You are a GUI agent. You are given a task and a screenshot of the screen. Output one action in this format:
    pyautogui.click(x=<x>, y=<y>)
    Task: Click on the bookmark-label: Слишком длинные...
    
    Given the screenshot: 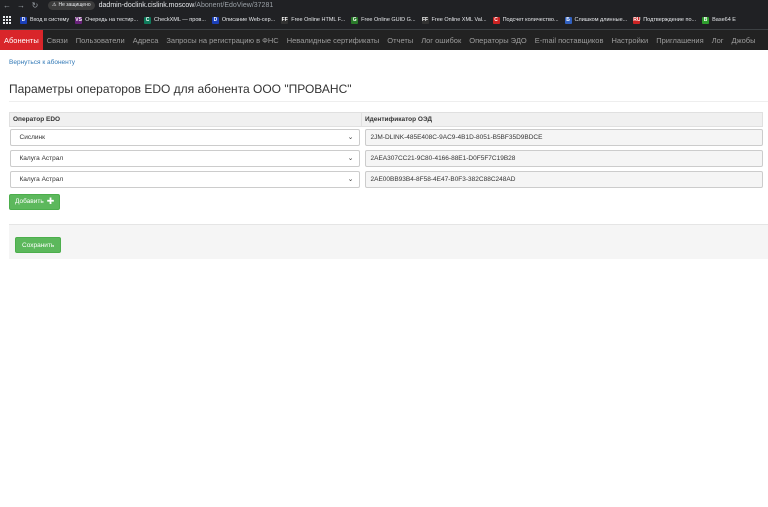 What is the action you would take?
    pyautogui.click(x=601, y=20)
    